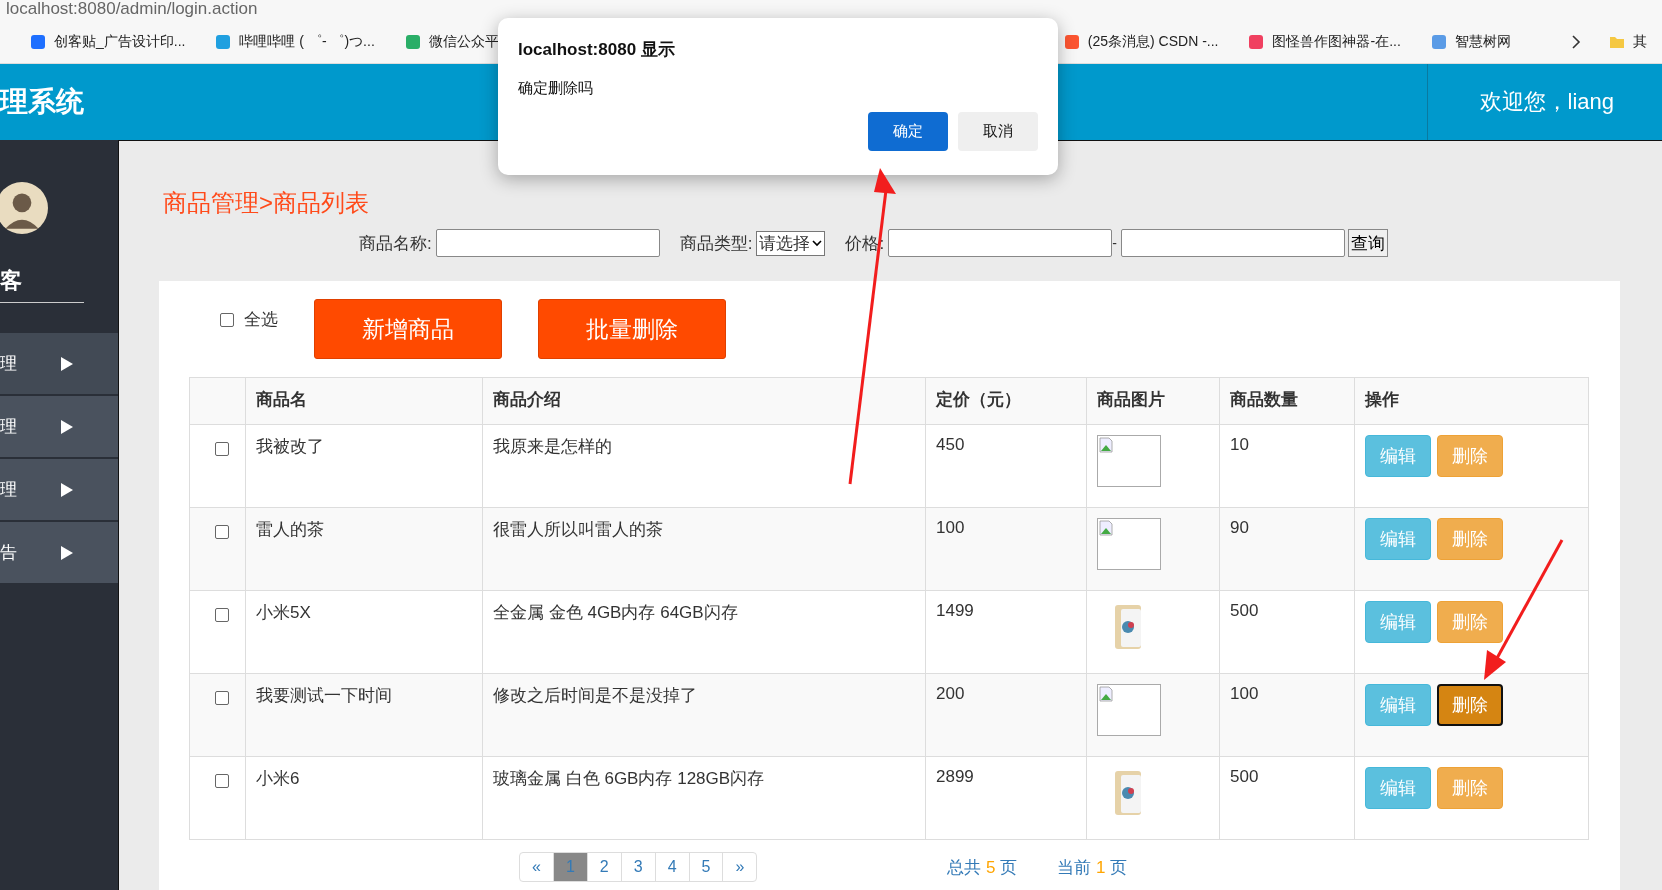  I want to click on type-select: 请选择, so click(791, 243).